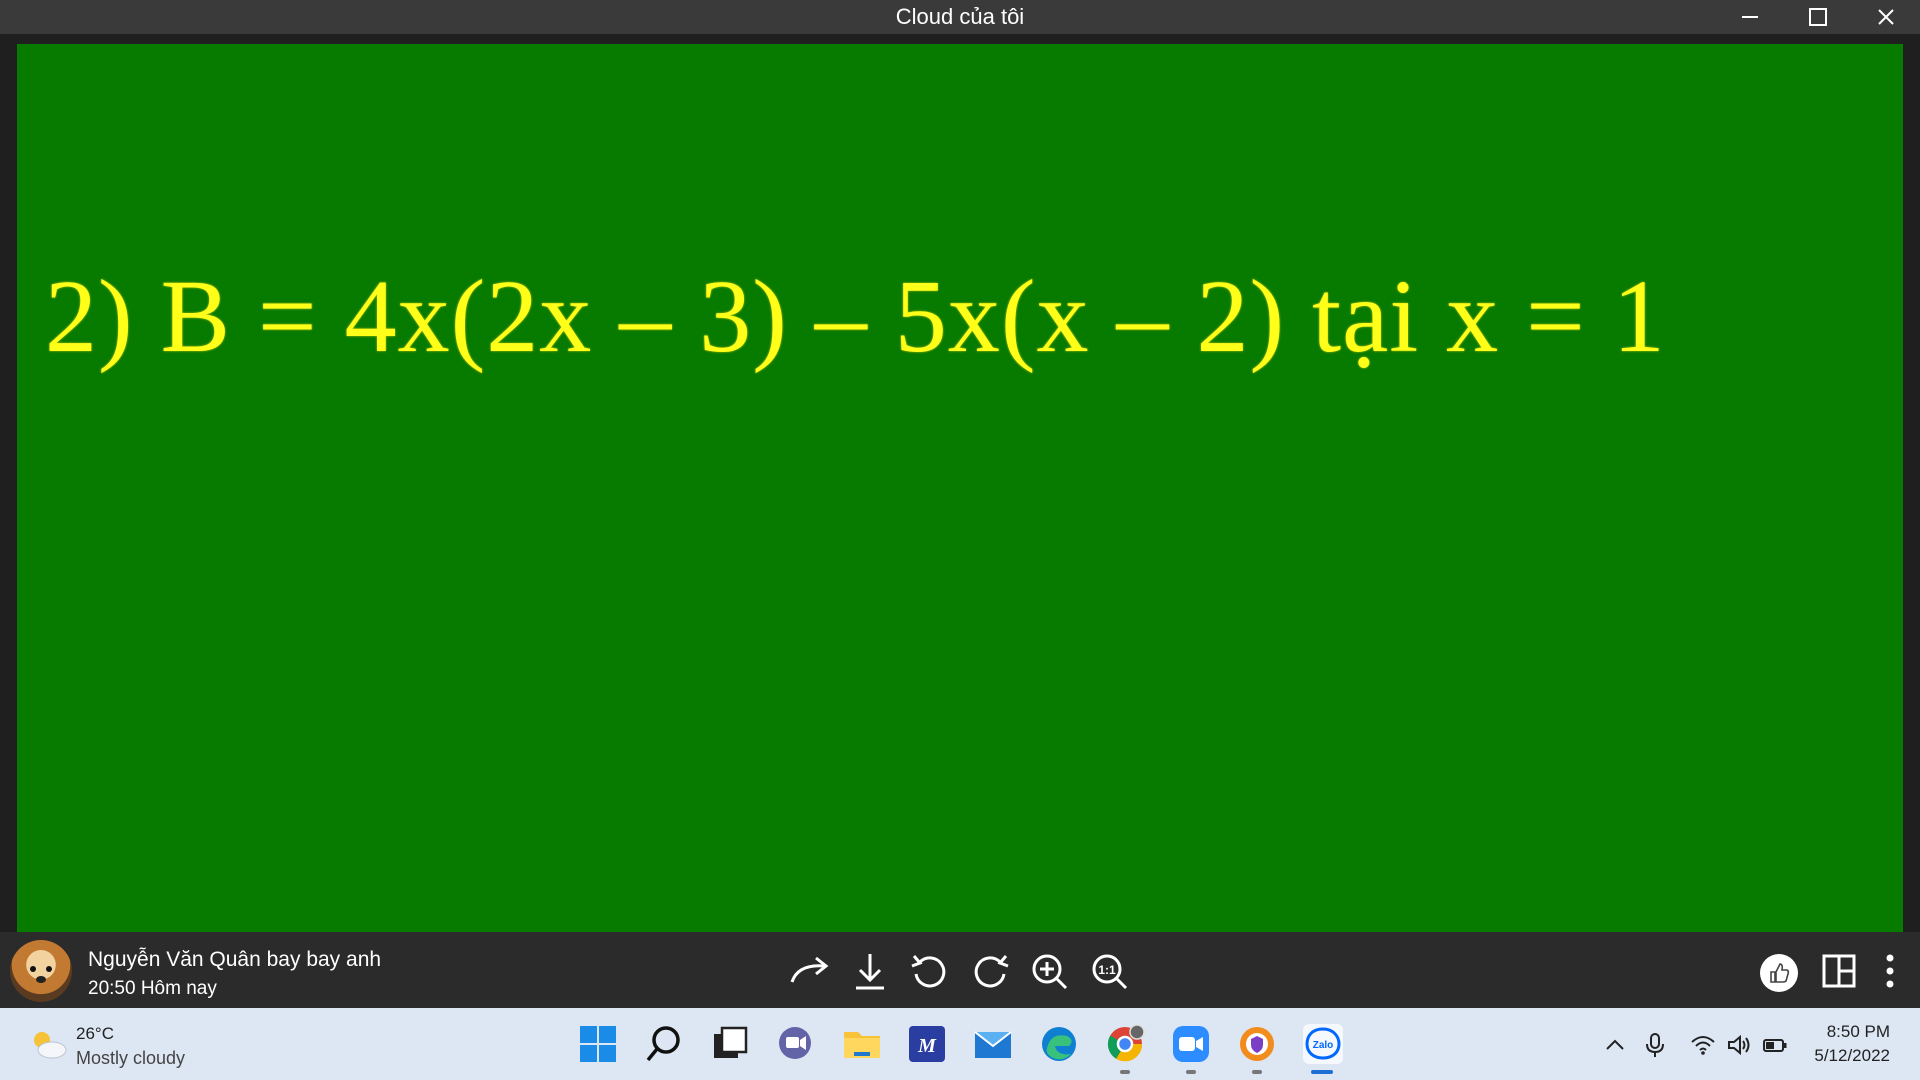 This screenshot has width=1920, height=1080. I want to click on vpn-button, so click(1257, 1044).